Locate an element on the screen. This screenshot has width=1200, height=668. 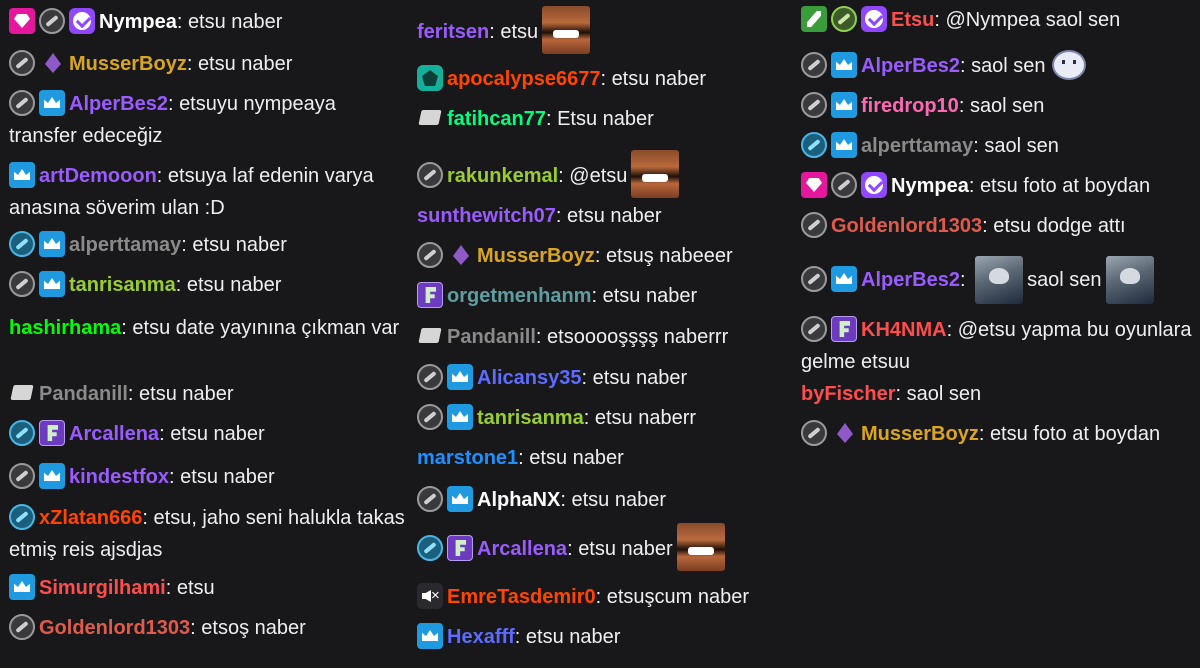
chat-username: Alicansy35 is located at coordinates (529, 378).